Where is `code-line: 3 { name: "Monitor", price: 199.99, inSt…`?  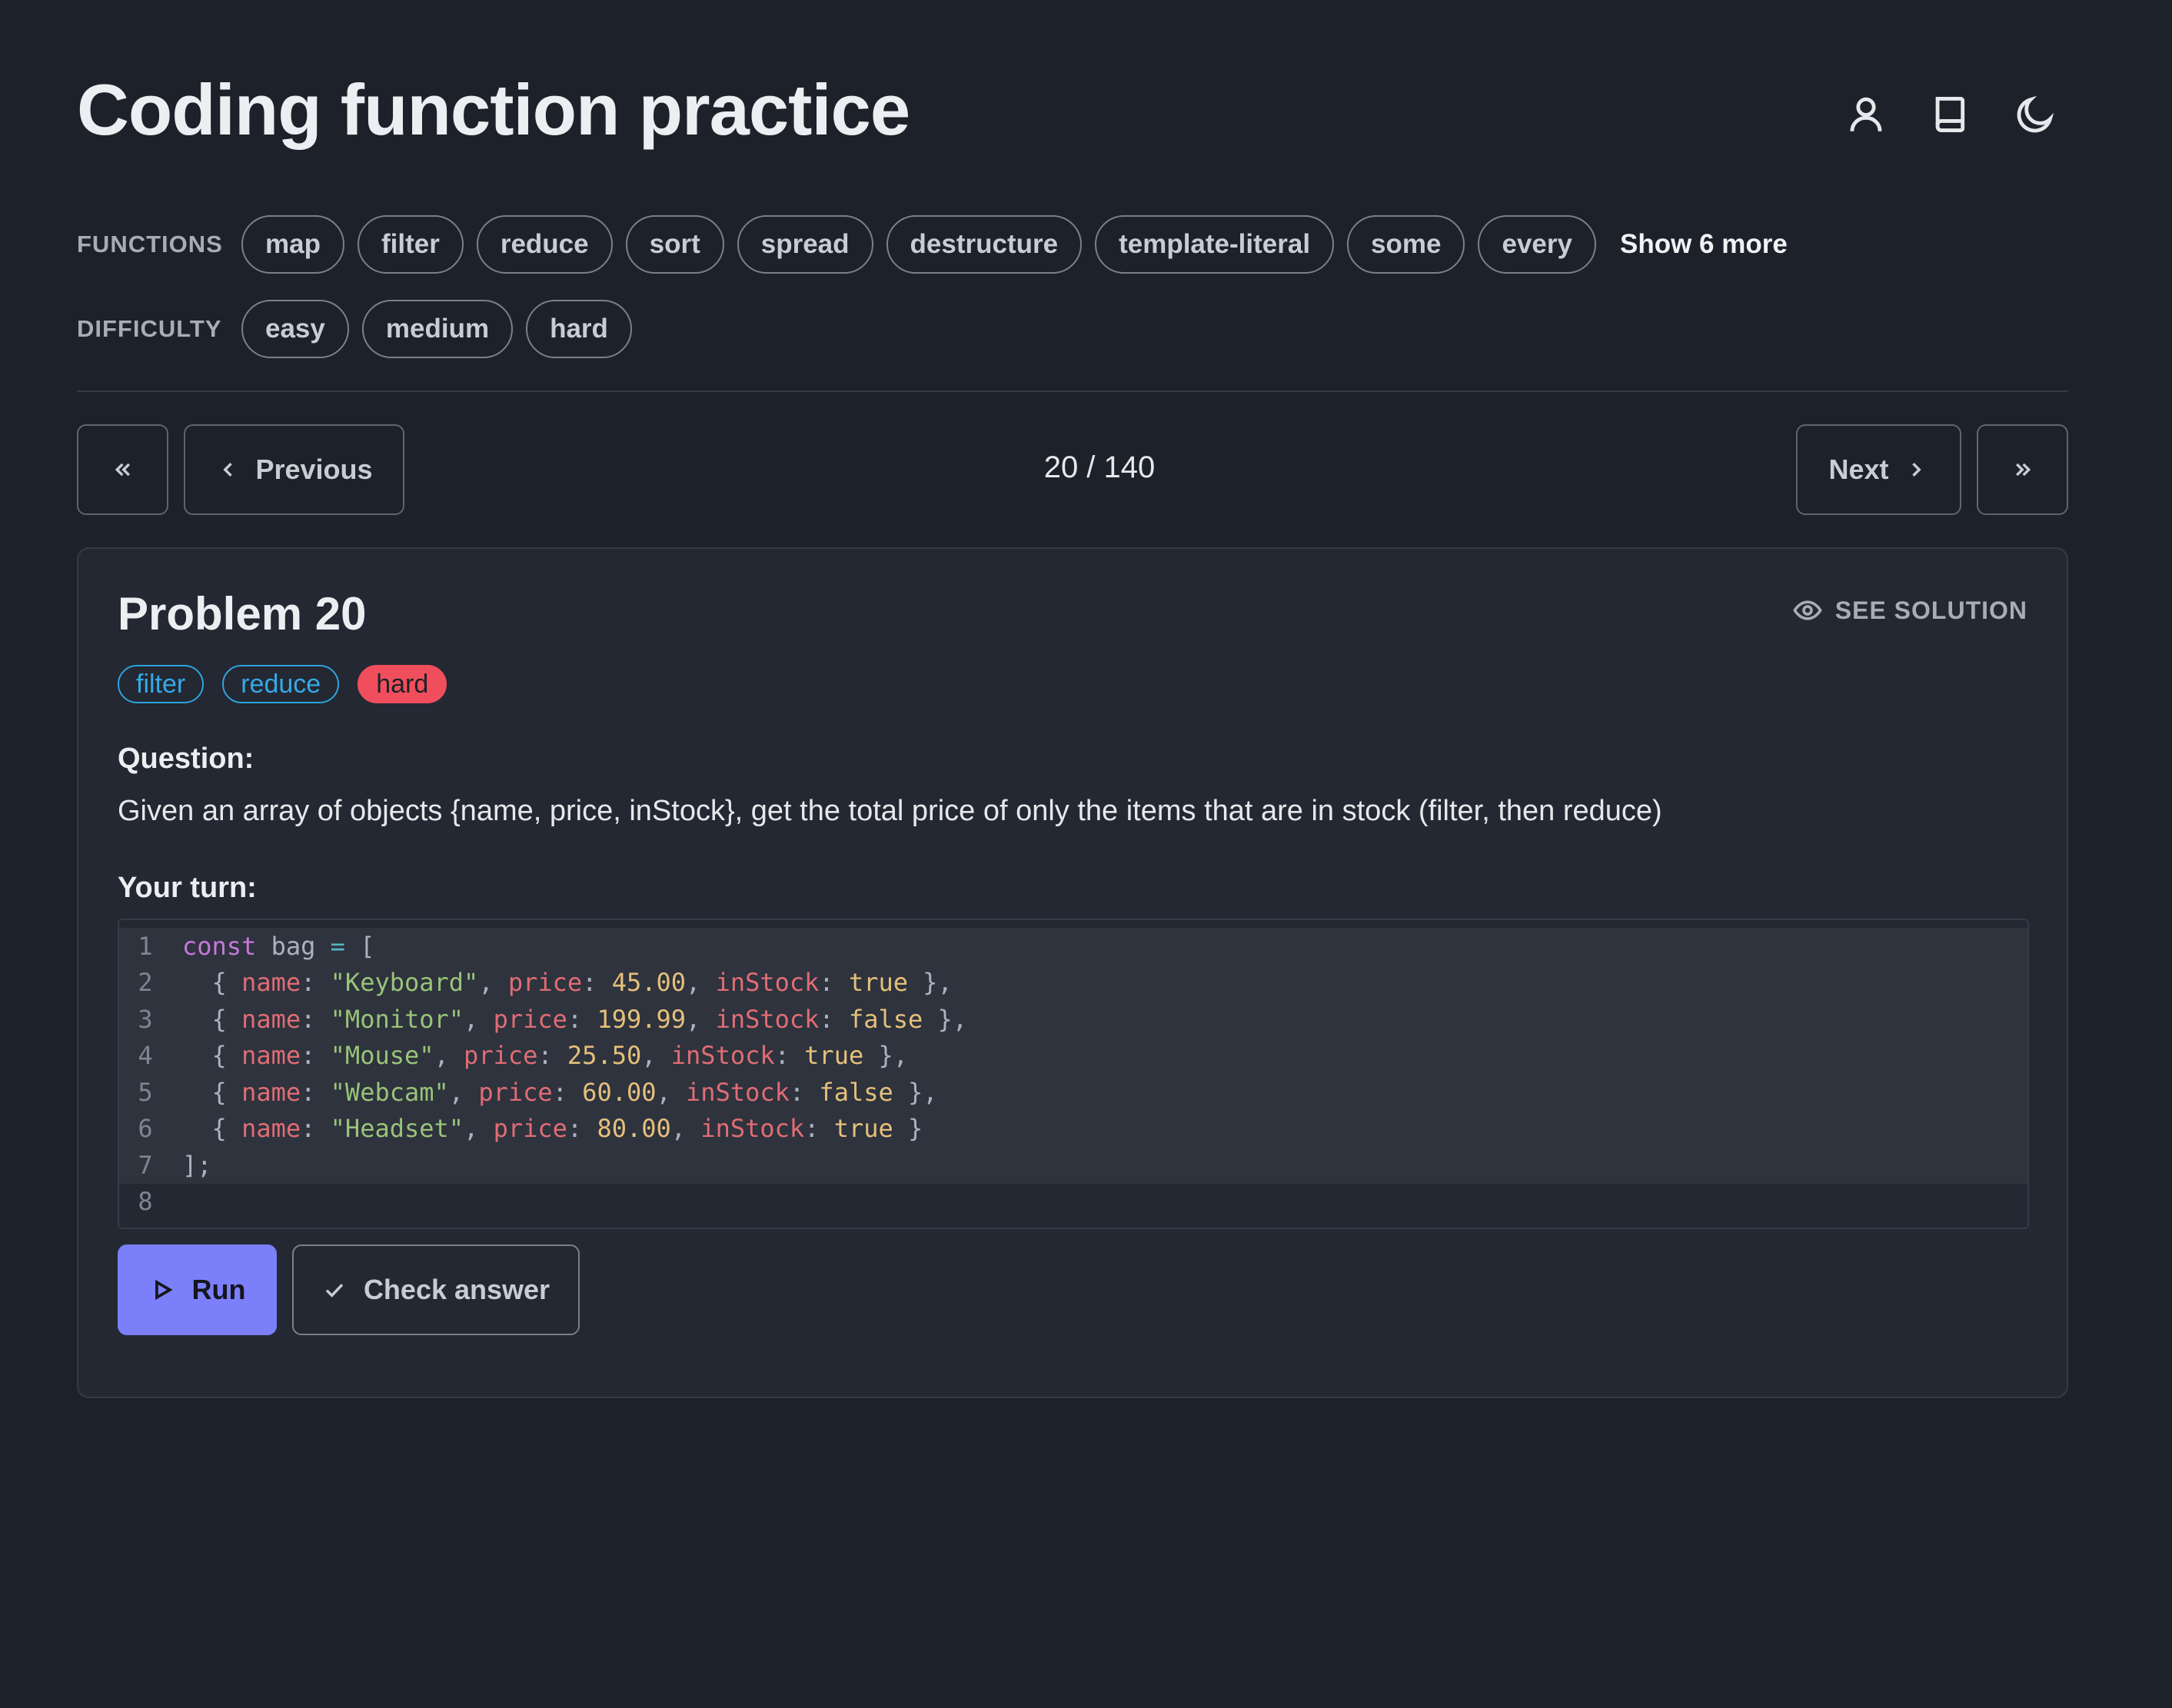 code-line: 3 { name: "Monitor", price: 199.99, inSt… is located at coordinates (1073, 1020).